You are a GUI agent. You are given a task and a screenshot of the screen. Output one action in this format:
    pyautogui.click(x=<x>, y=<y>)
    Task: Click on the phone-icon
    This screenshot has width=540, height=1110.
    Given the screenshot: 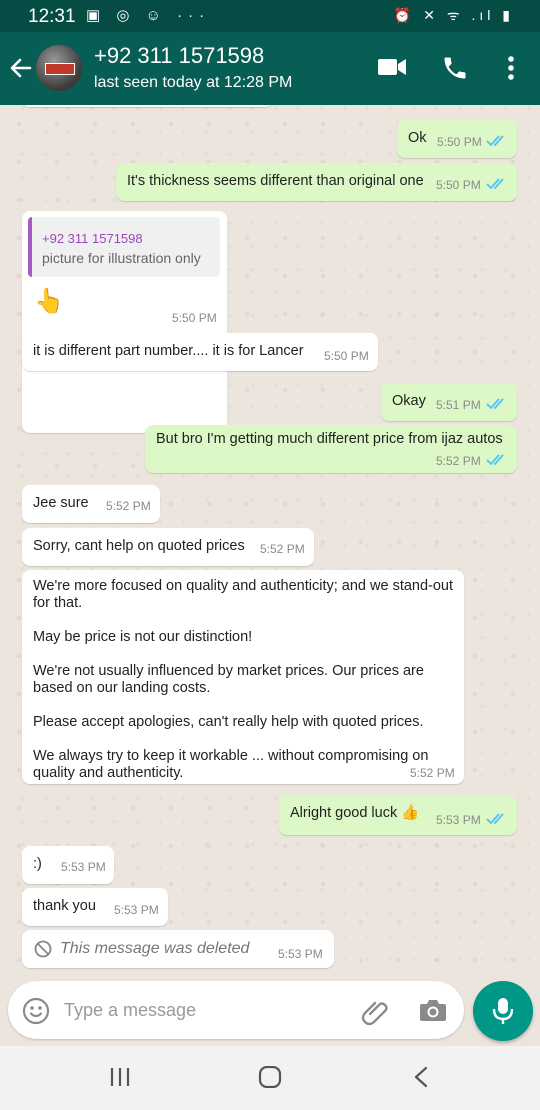 What is the action you would take?
    pyautogui.click(x=455, y=70)
    